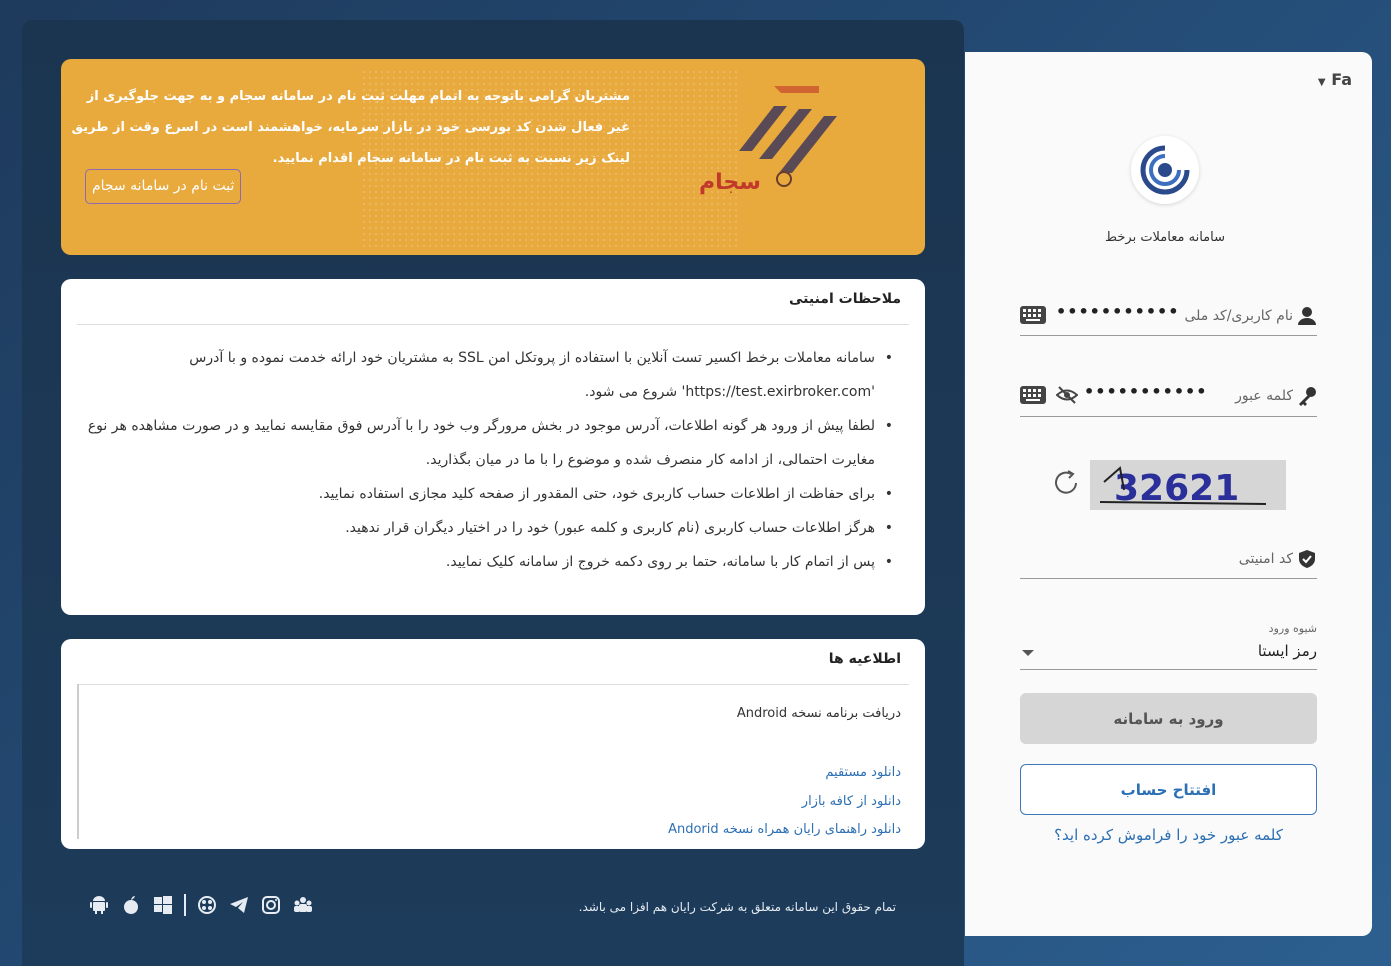 The height and width of the screenshot is (966, 1391). I want to click on eye-slash-icon, so click(1067, 395).